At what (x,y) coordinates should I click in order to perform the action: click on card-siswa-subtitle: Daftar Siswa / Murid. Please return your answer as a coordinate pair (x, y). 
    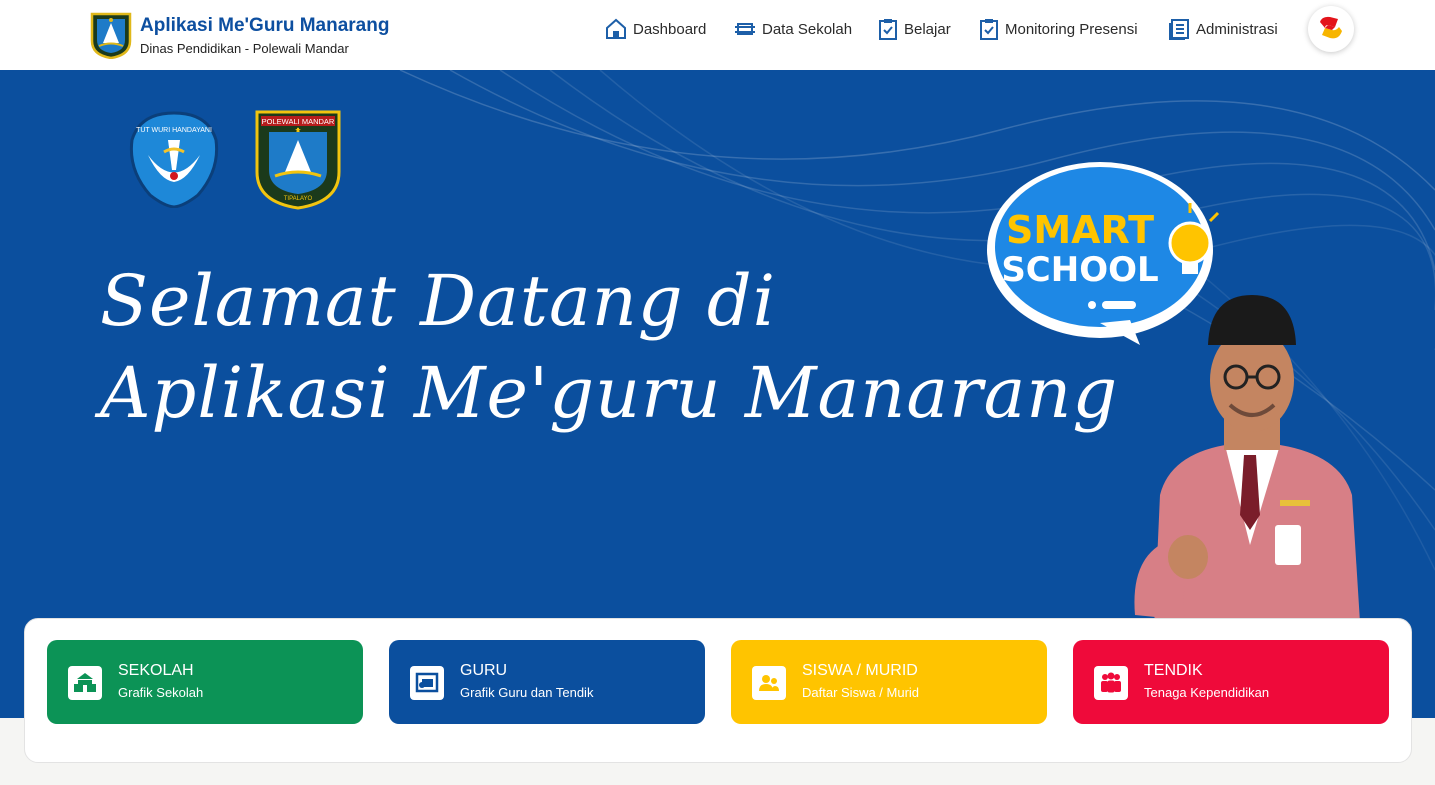
    Looking at the image, I should click on (861, 692).